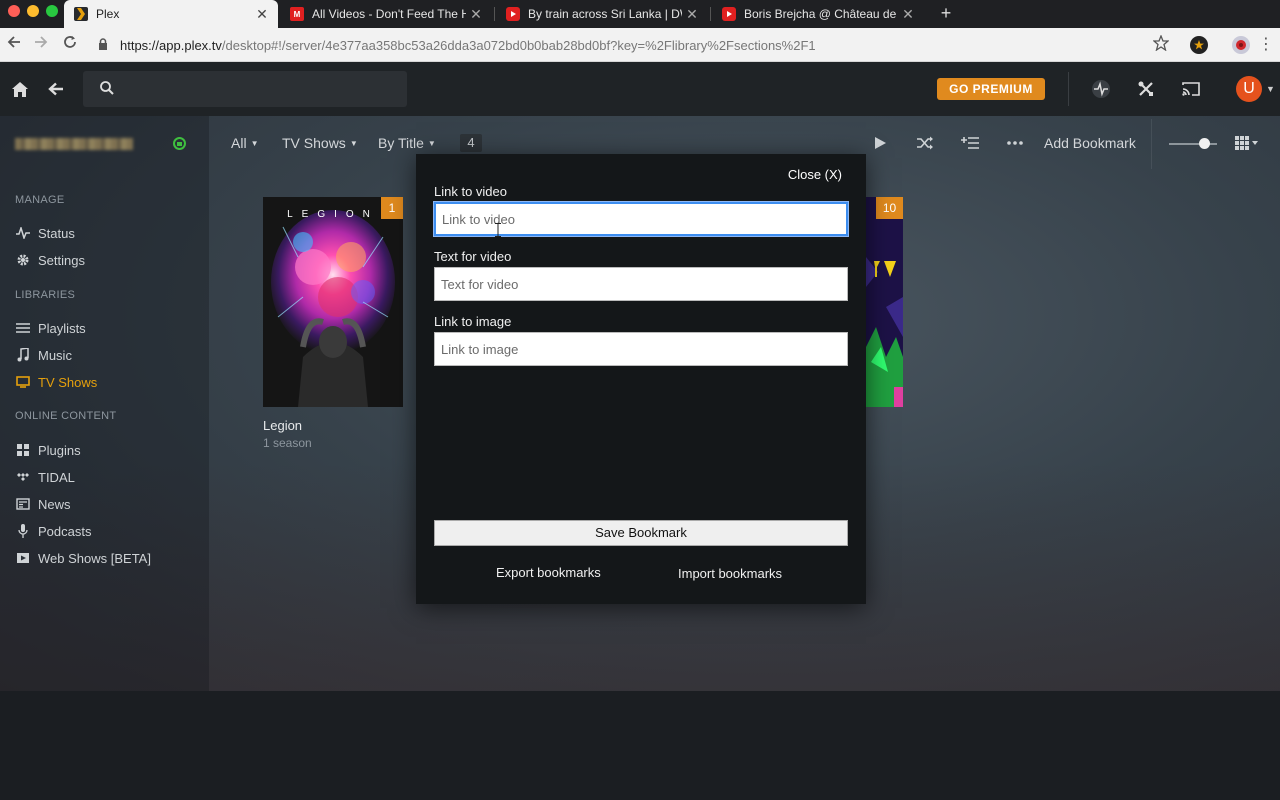  What do you see at coordinates (45, 477) in the screenshot?
I see `sidebar-item-tidal: TIDAL` at bounding box center [45, 477].